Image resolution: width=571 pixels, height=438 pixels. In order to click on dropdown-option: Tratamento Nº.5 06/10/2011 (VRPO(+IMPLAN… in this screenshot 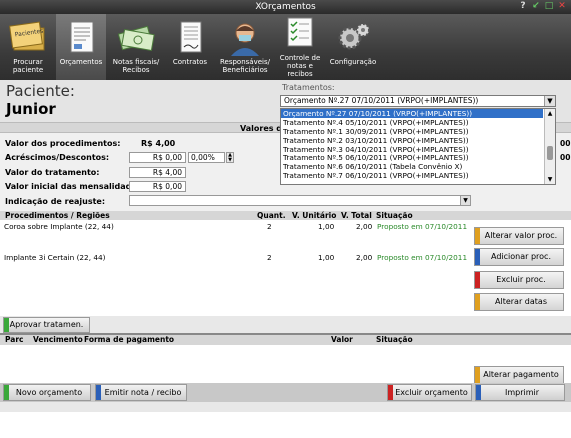, I will do `click(412, 158)`.